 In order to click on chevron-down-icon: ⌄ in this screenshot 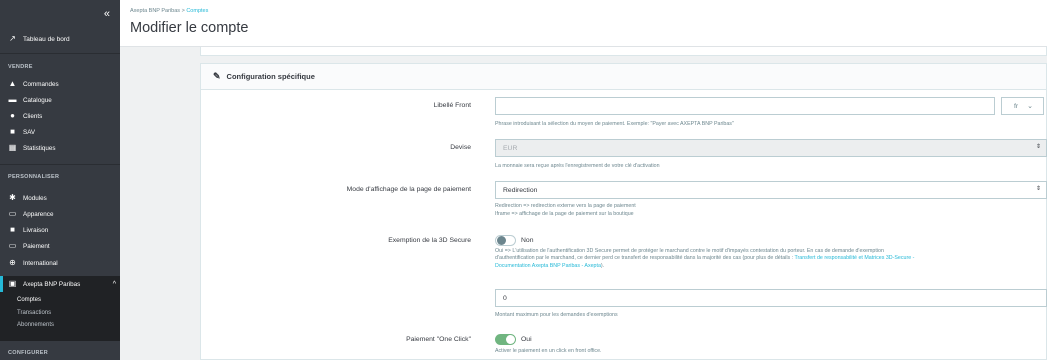, I will do `click(1030, 106)`.